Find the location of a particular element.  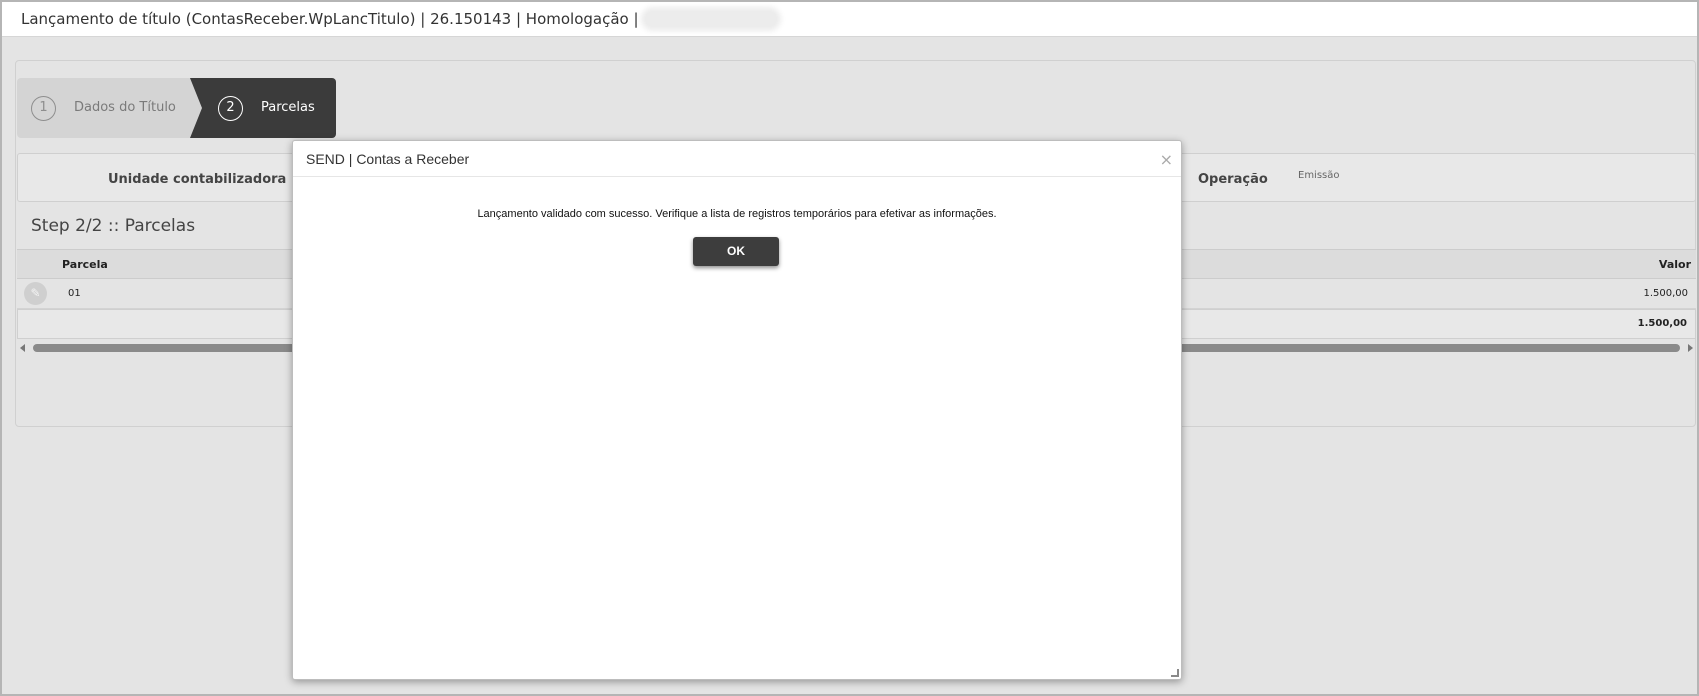

ok-button: OK is located at coordinates (736, 251).